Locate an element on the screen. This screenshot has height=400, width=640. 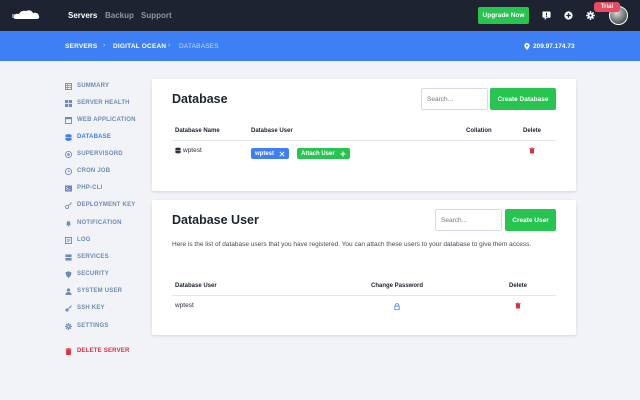
sidebar-item-label: SECURITY is located at coordinates (93, 274).